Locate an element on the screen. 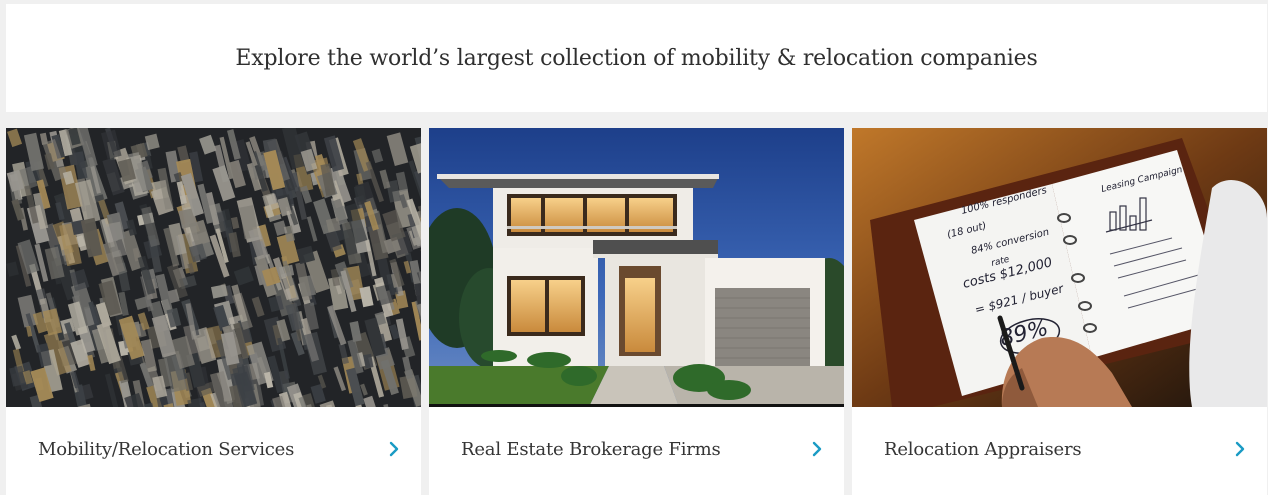 The height and width of the screenshot is (495, 1268). card-footer: Real Estate Brokerage Firms is located at coordinates (636, 451).